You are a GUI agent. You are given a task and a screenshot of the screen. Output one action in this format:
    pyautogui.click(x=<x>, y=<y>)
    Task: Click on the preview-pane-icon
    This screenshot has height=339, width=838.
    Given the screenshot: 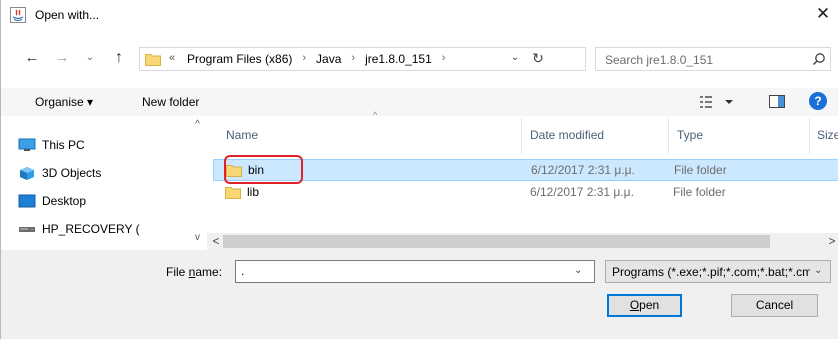 What is the action you would take?
    pyautogui.click(x=777, y=101)
    